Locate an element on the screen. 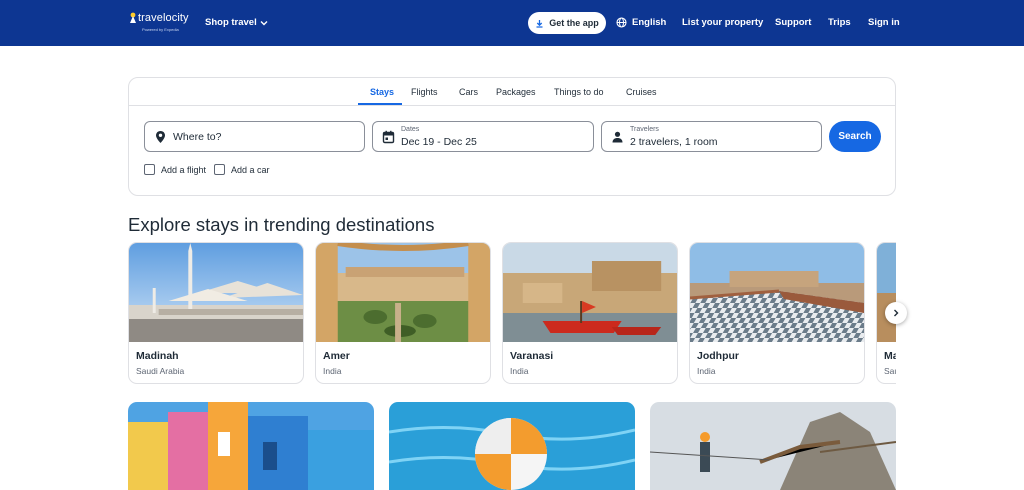 The height and width of the screenshot is (490, 1024). destination-name: Varanasi is located at coordinates (532, 356).